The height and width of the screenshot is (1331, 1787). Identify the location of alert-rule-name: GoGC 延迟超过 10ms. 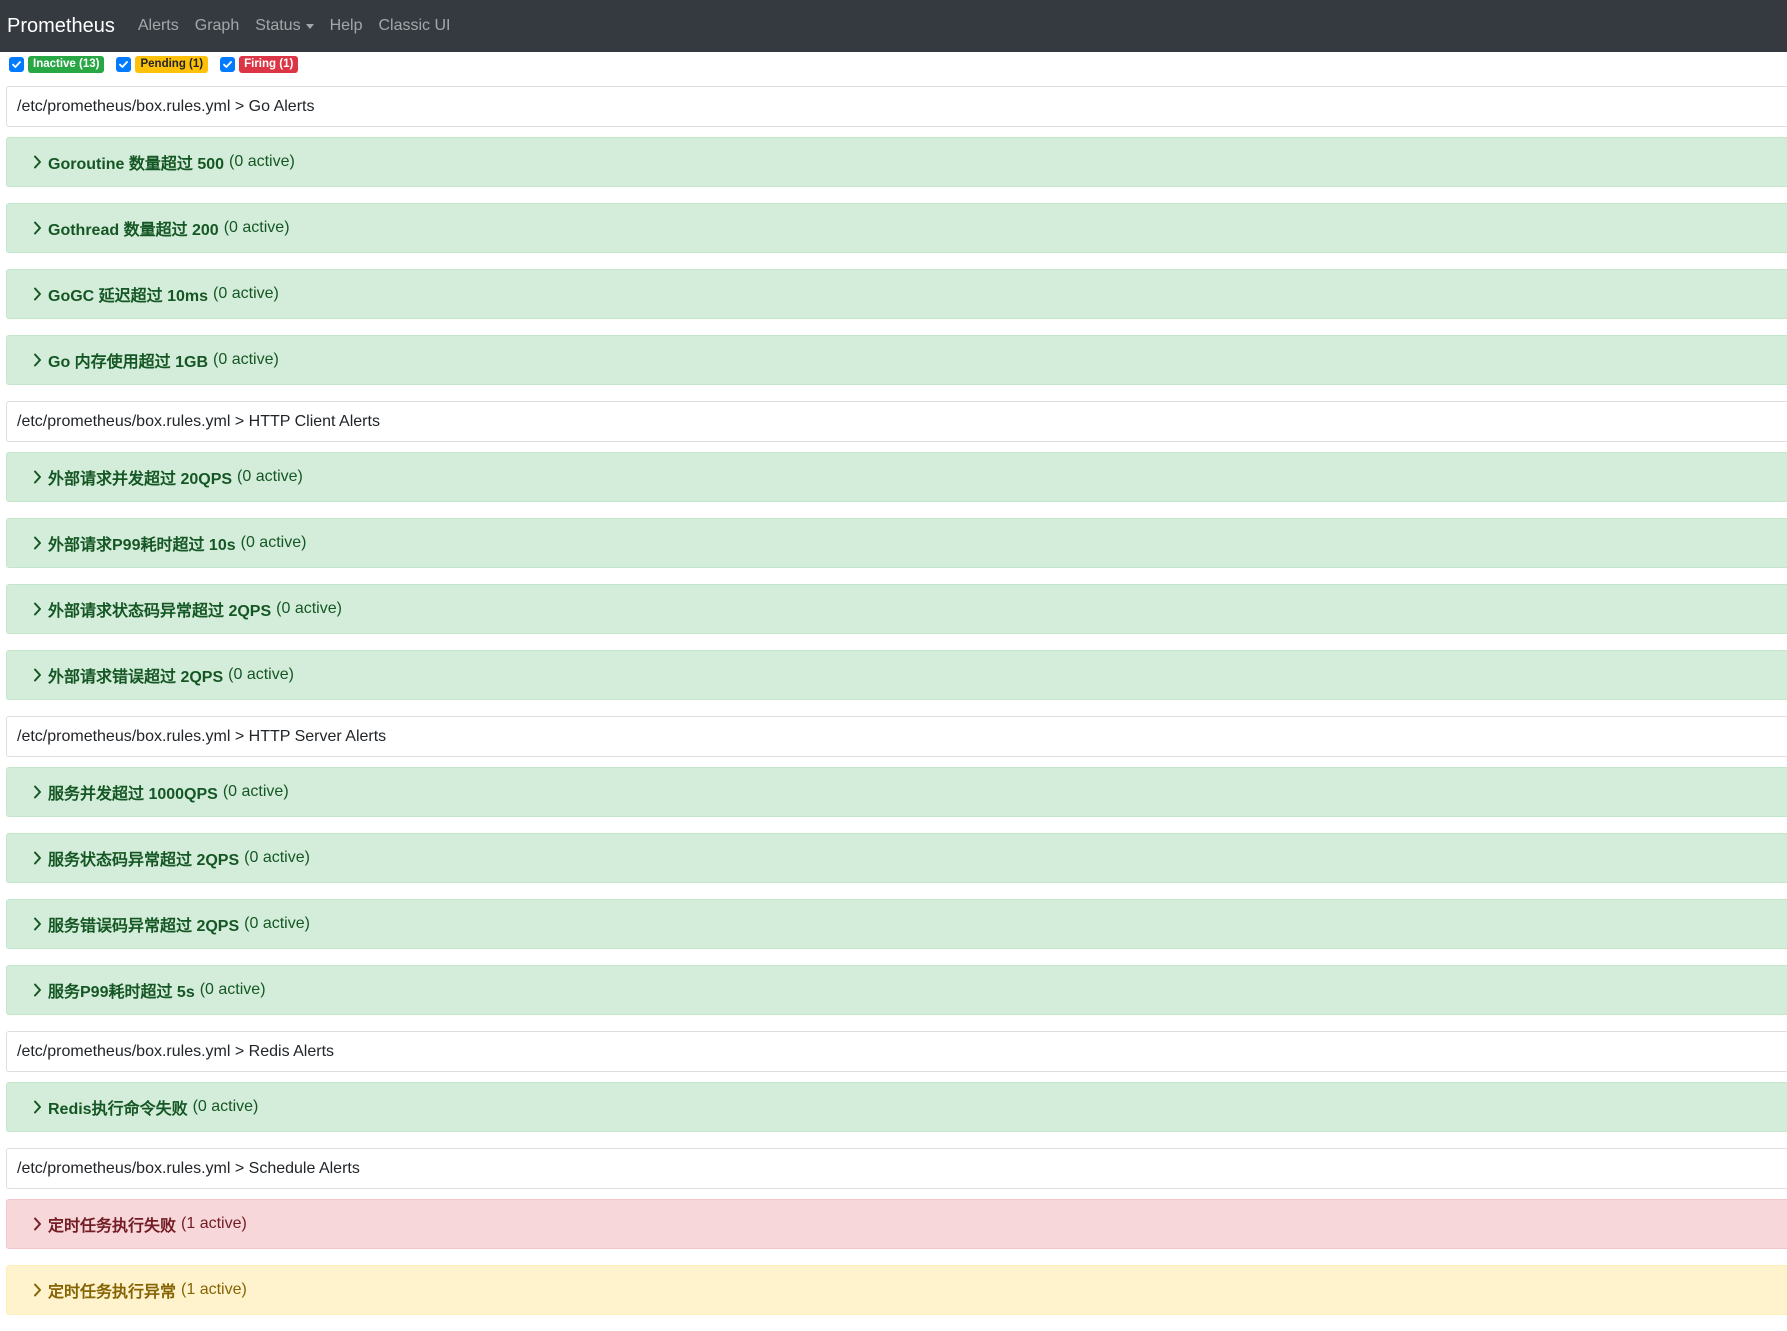
(128, 296).